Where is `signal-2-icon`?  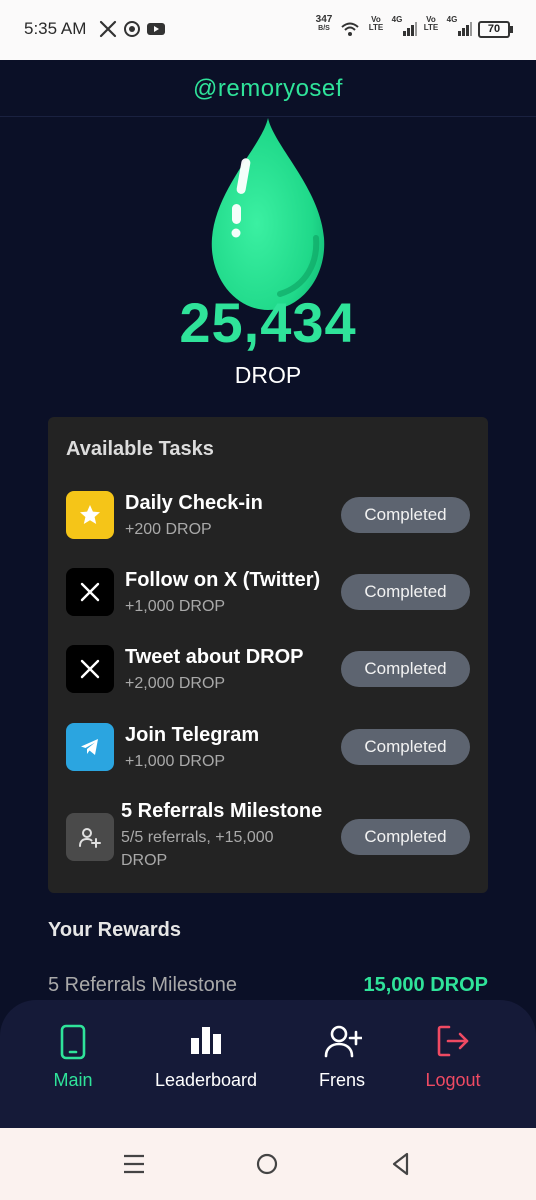
signal-2-icon is located at coordinates (465, 29).